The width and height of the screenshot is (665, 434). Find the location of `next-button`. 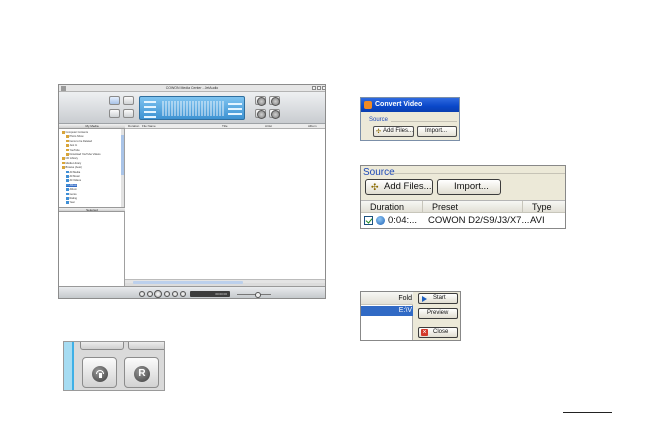

next-button is located at coordinates (183, 294).